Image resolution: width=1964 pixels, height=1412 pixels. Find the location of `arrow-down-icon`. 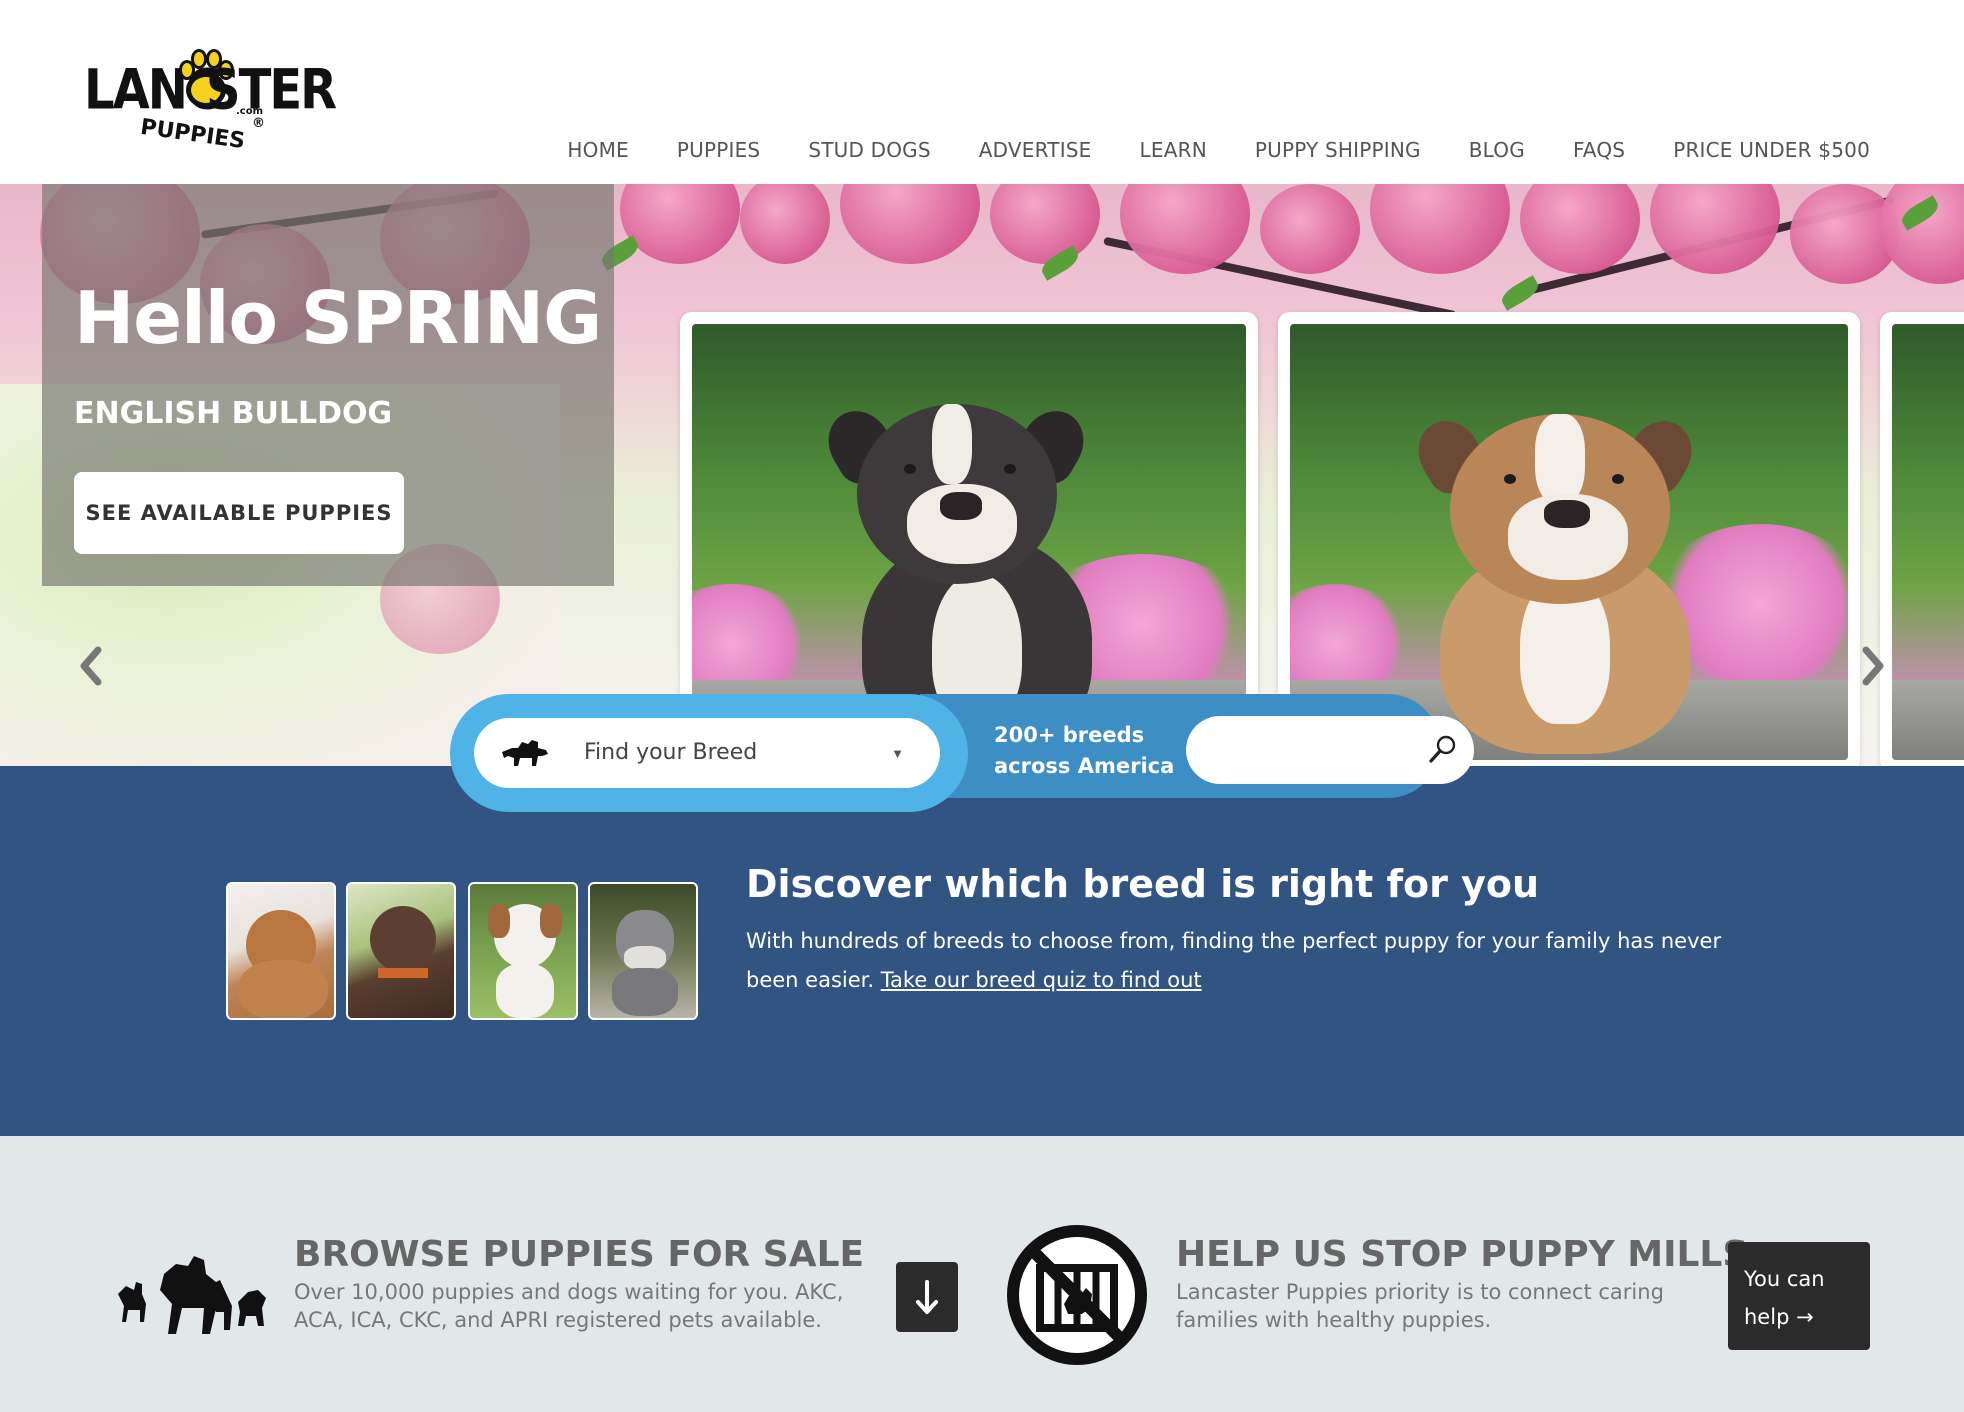

arrow-down-icon is located at coordinates (927, 1297).